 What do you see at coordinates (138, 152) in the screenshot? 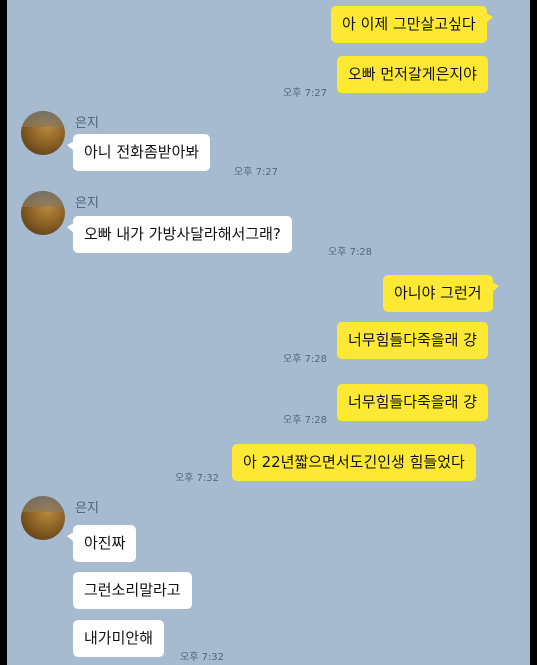
I see `message-bubble-received: 아니 전화좀받아봐` at bounding box center [138, 152].